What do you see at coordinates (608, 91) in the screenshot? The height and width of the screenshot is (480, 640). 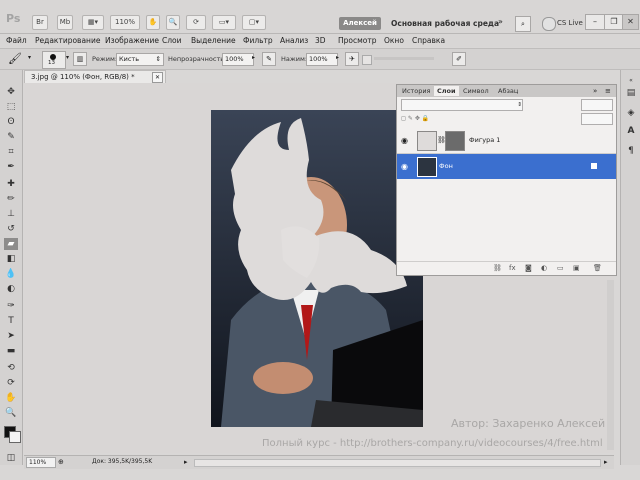 I see `panel-menu-icon: ≡` at bounding box center [608, 91].